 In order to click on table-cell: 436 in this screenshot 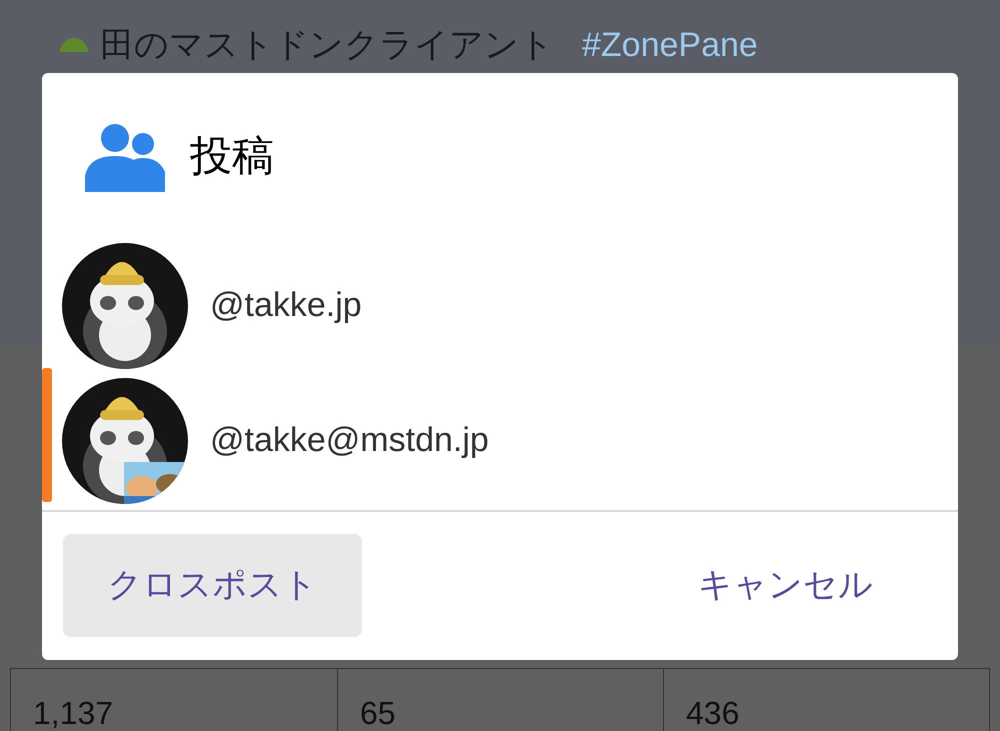, I will do `click(826, 700)`.